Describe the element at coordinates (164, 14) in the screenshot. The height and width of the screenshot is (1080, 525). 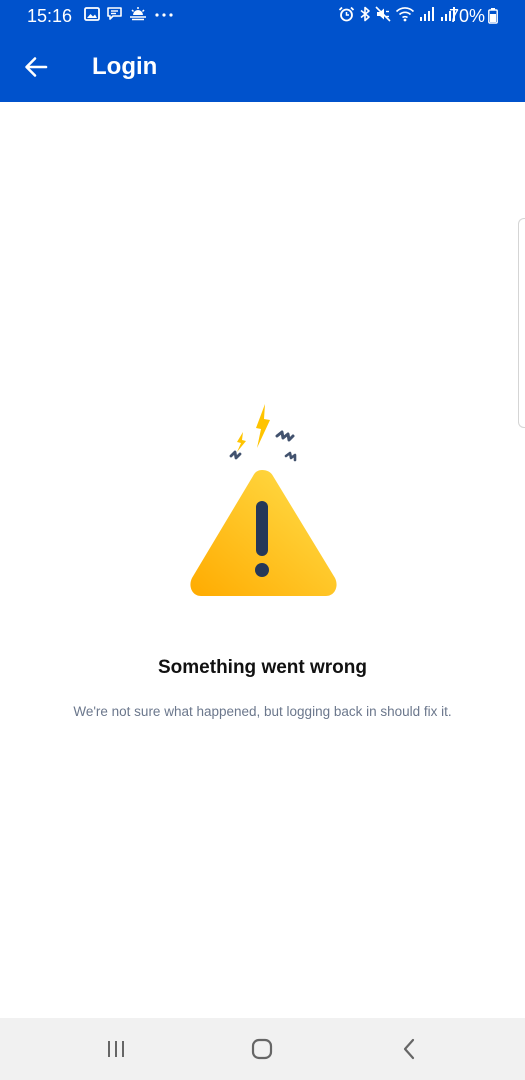
I see `more-dots-icon` at that location.